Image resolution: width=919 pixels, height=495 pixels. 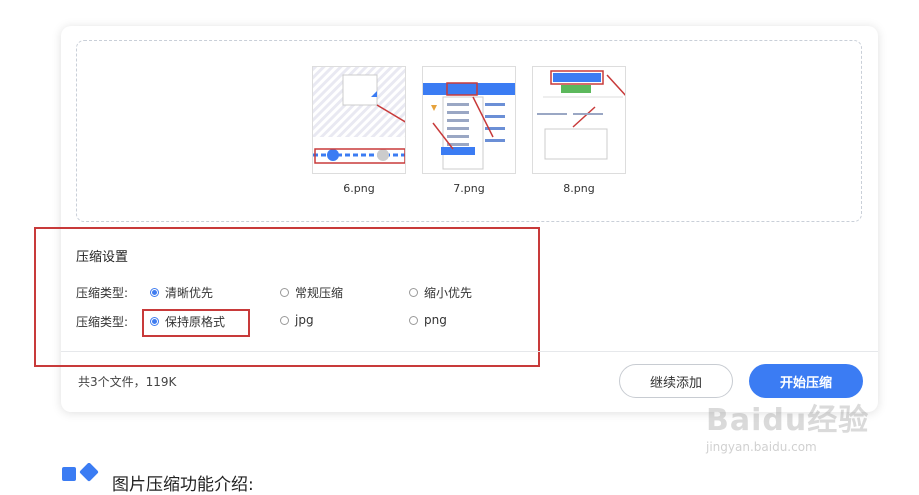 I want to click on baidu-watermark-url: jingyan.baidu.com, so click(x=761, y=447).